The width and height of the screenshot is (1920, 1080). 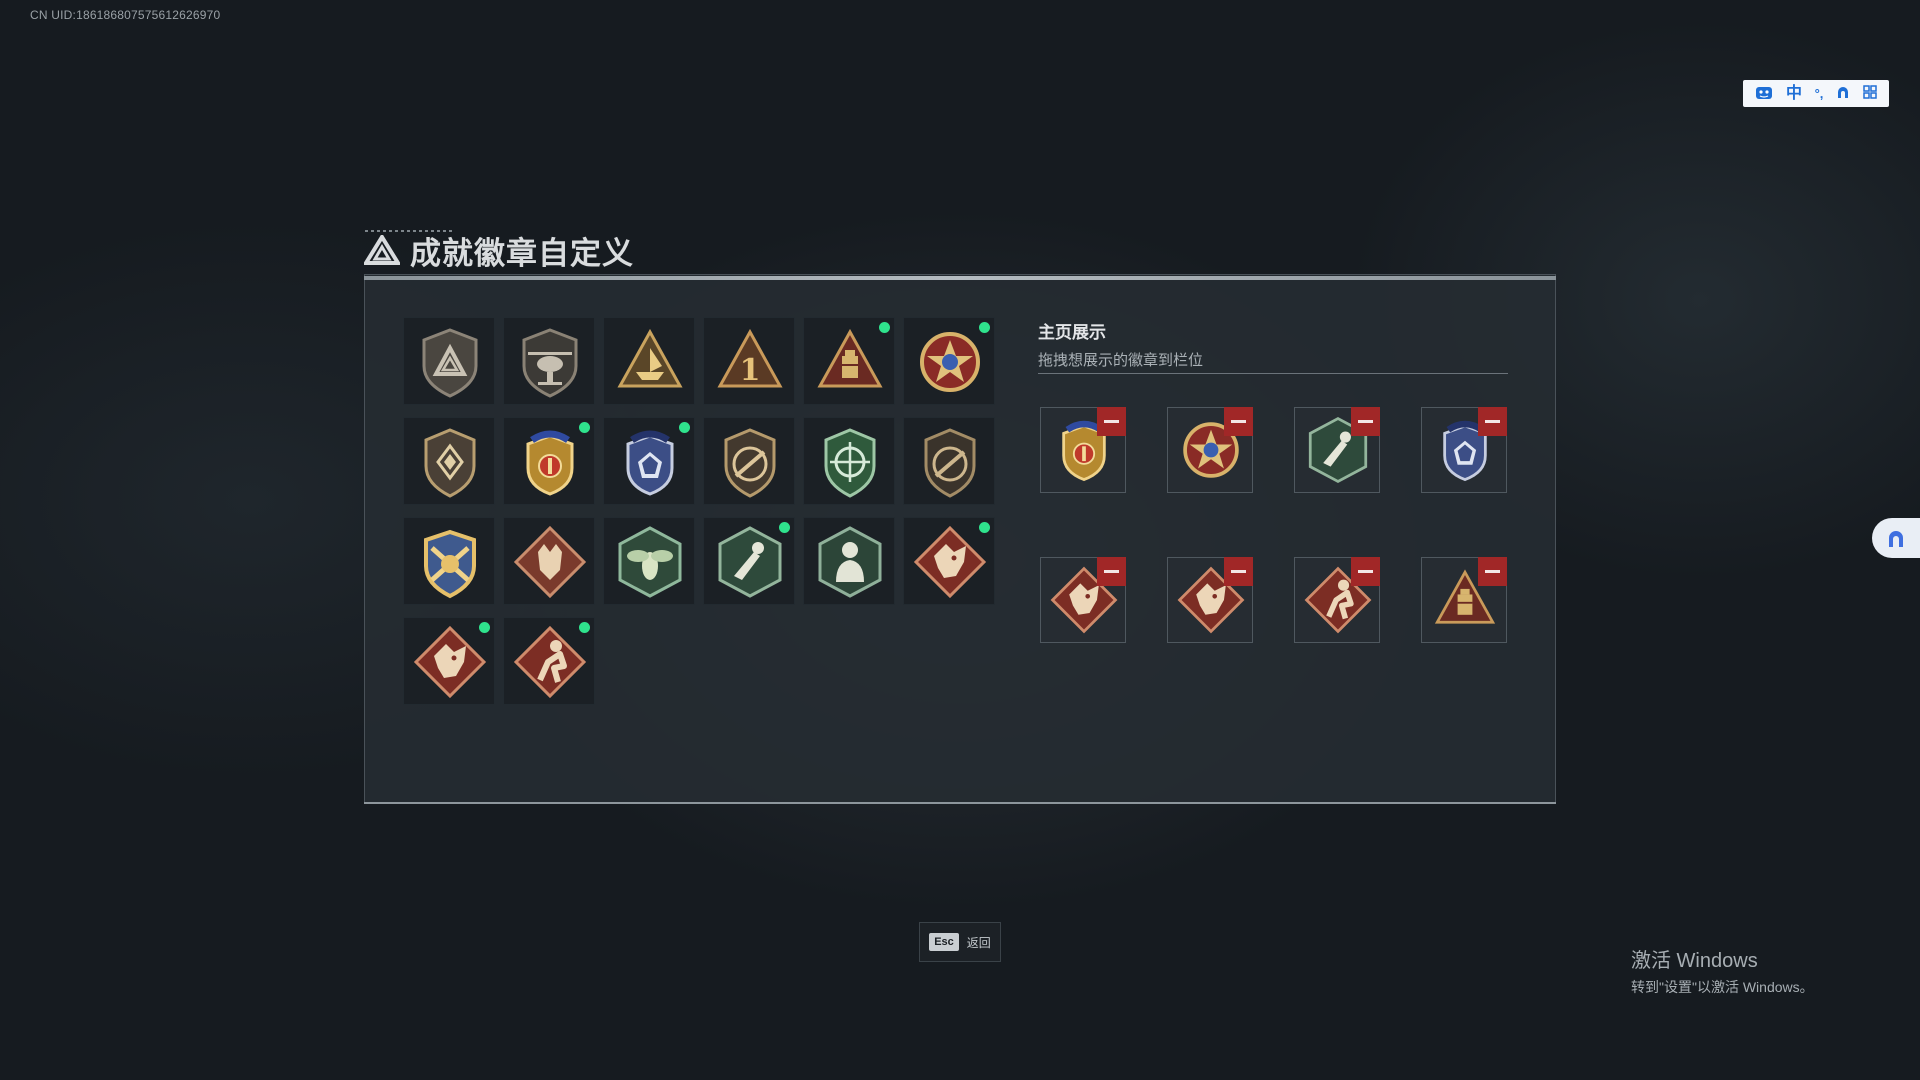 I want to click on windows-activation-watermark: 激活 Windows 转到"设置"以激活 Windows。, so click(x=1722, y=970).